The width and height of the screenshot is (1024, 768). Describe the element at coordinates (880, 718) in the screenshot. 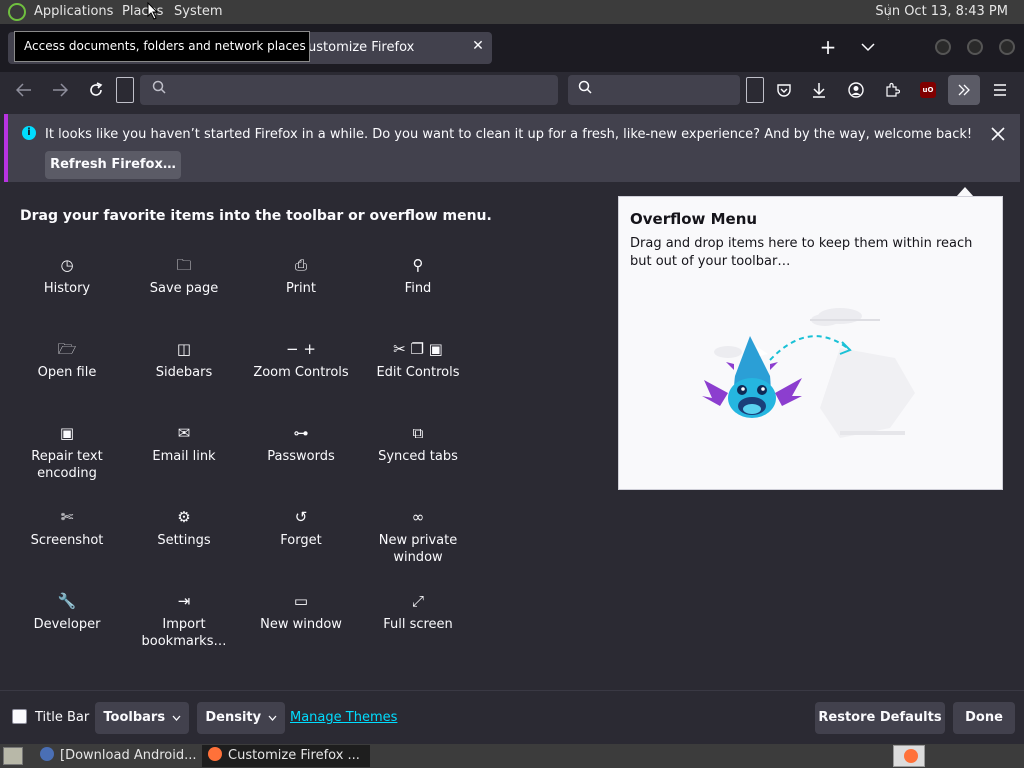

I see `restore-defaults-button: Restore Defaults` at that location.